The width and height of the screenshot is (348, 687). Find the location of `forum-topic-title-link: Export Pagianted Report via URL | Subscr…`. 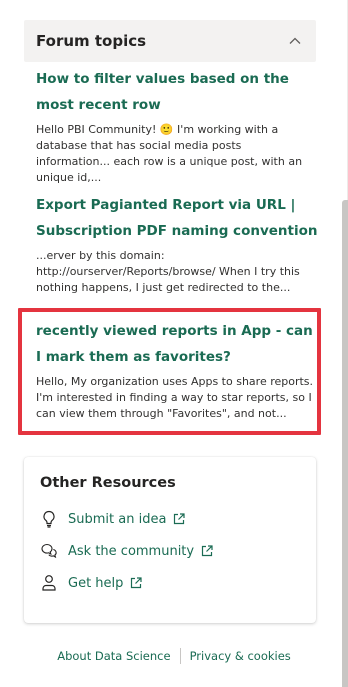

forum-topic-title-link: Export Pagianted Report via URL | Subscr… is located at coordinates (177, 218).